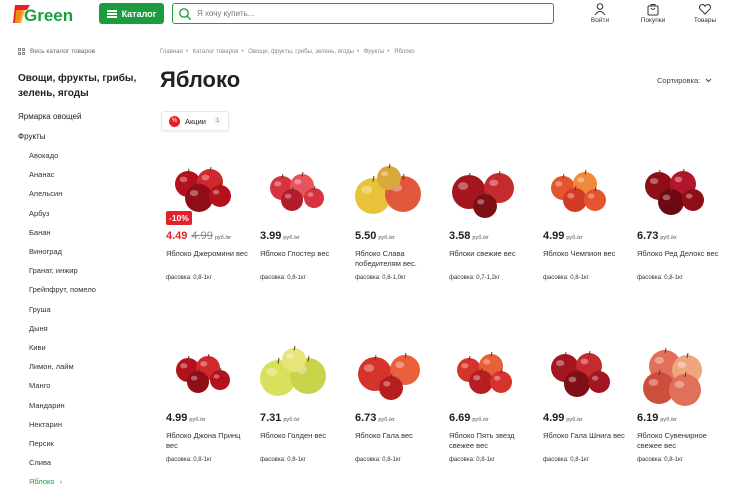 This screenshot has height=492, width=732. I want to click on breadcrumb-item: Фрукты, so click(374, 52).